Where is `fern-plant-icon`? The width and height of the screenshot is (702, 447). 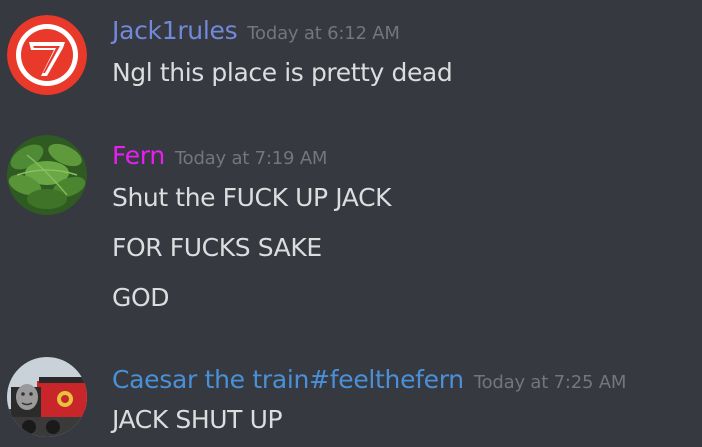 fern-plant-icon is located at coordinates (47, 175).